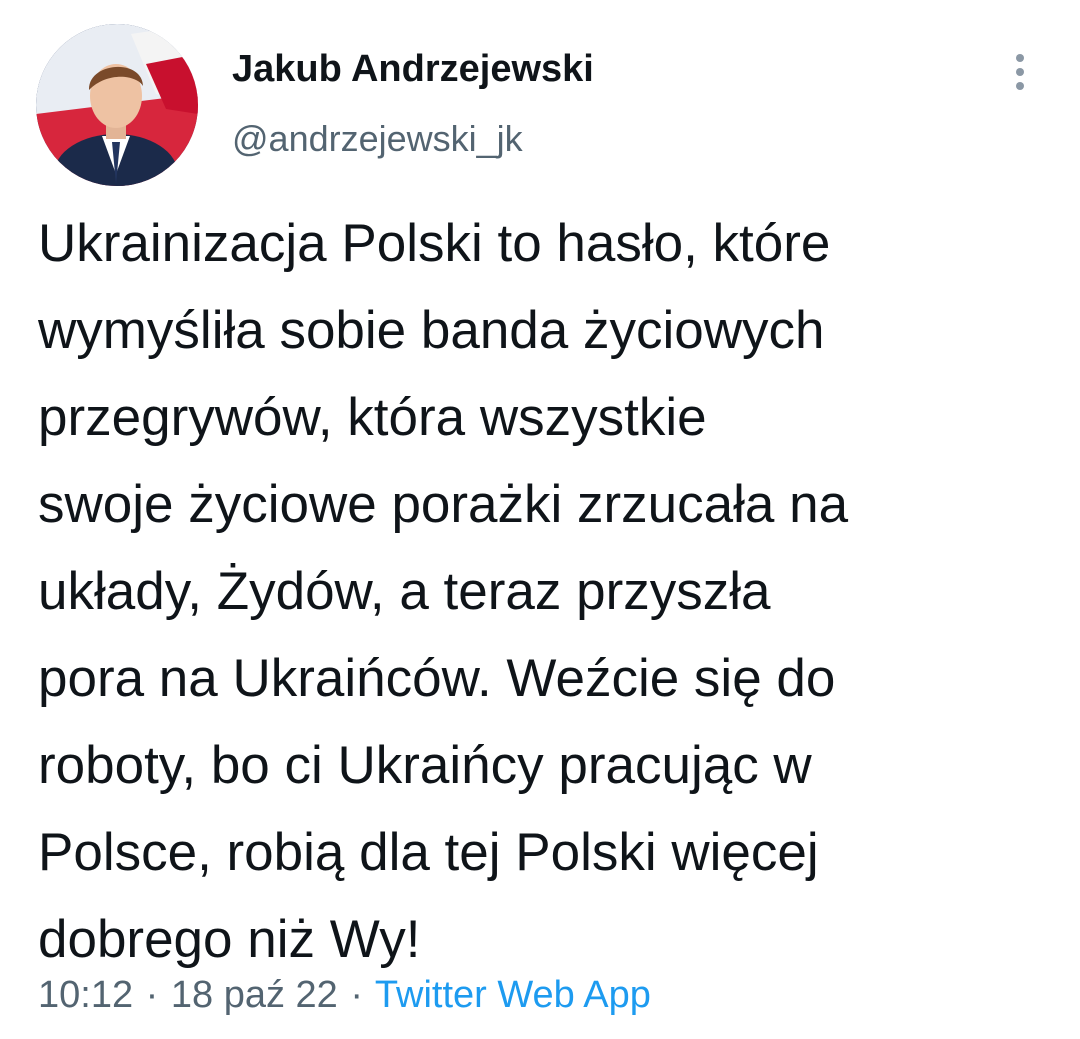 The width and height of the screenshot is (1080, 1039). I want to click on more-vertical-icon, so click(1020, 72).